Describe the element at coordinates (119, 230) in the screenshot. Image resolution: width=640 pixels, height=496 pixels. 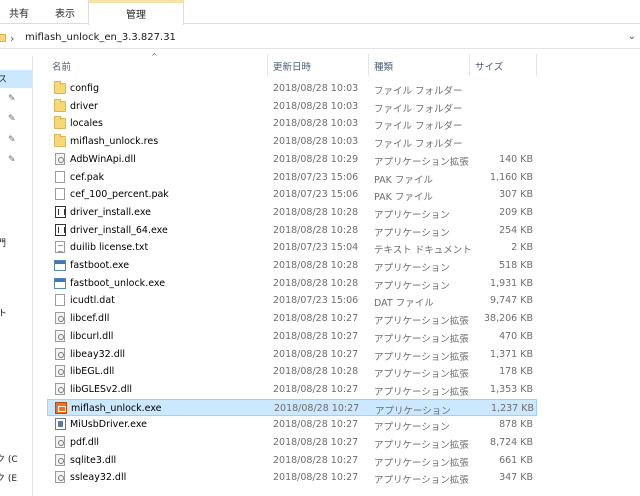
I see `file-name: driver_install_64.exe` at that location.